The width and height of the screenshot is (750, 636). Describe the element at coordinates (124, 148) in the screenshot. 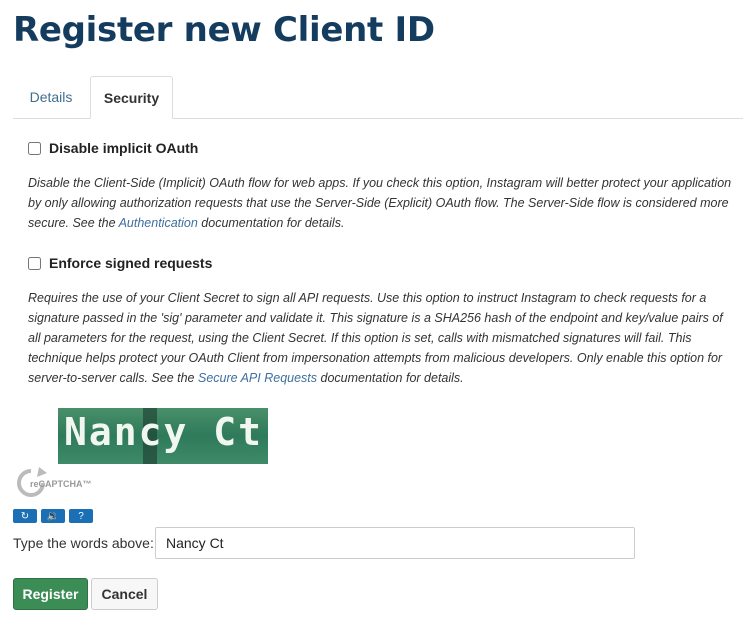

I see `disable-implicit-oauth-label: Disable implicit OAuth` at that location.